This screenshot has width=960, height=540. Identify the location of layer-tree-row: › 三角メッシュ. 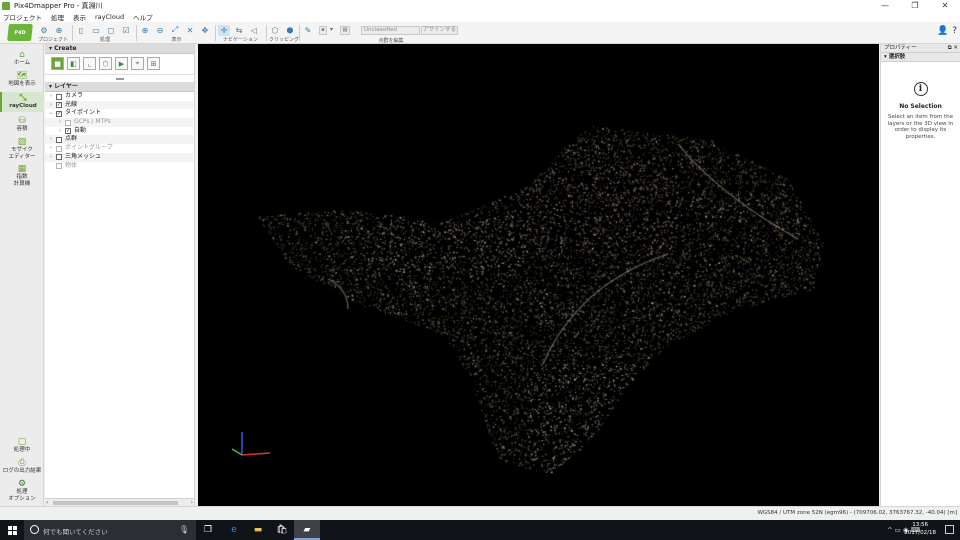
(119, 157).